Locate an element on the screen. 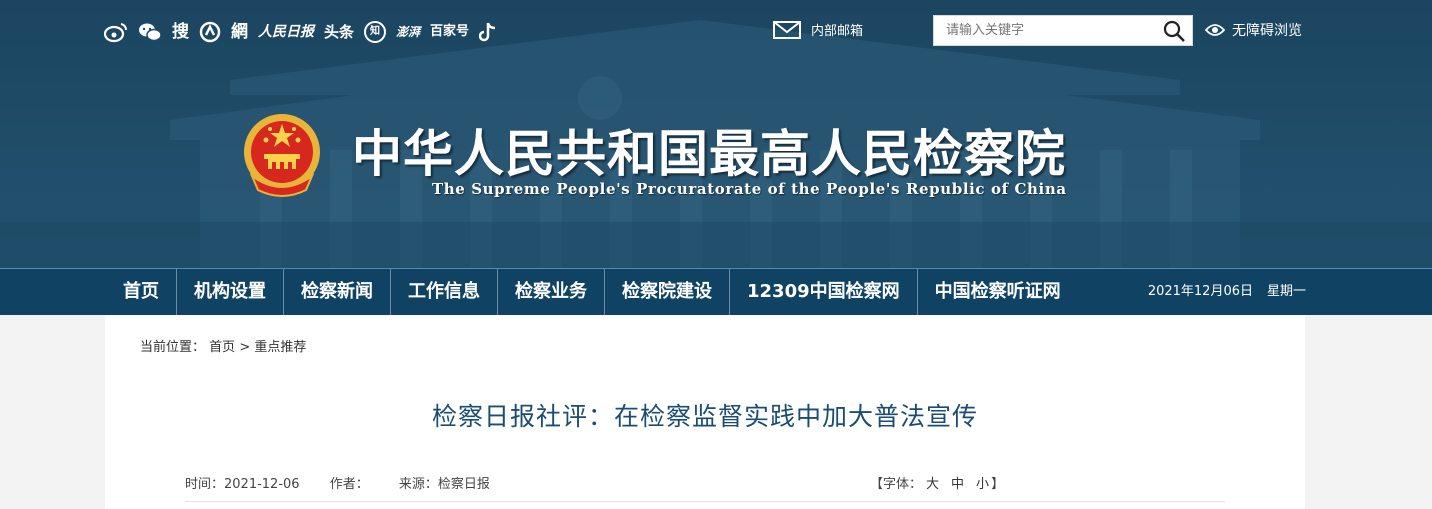 The width and height of the screenshot is (1432, 509). national-emblem-icon is located at coordinates (282, 155).